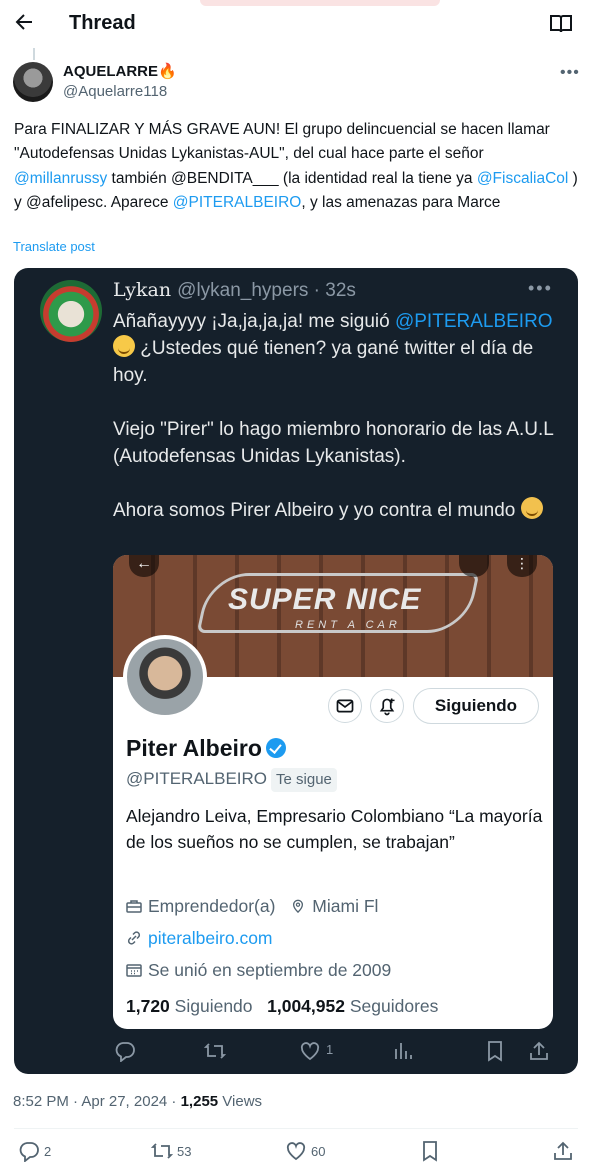  Describe the element at coordinates (325, 599) in the screenshot. I see `banner-logo-text: SUPER NICE` at that location.